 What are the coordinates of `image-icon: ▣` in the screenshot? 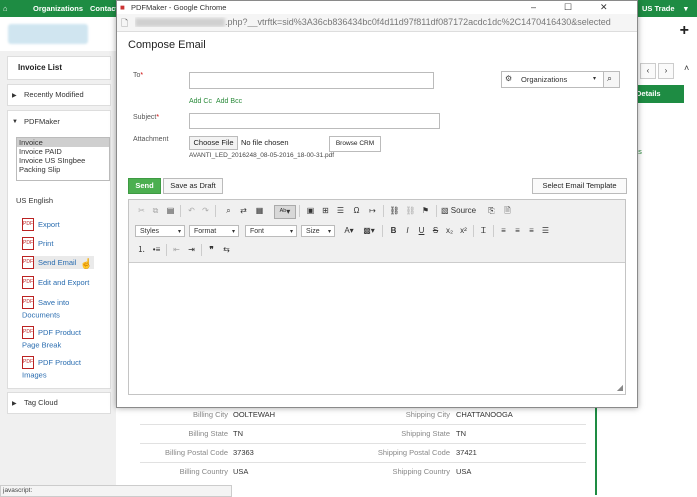 It's located at (310, 211).